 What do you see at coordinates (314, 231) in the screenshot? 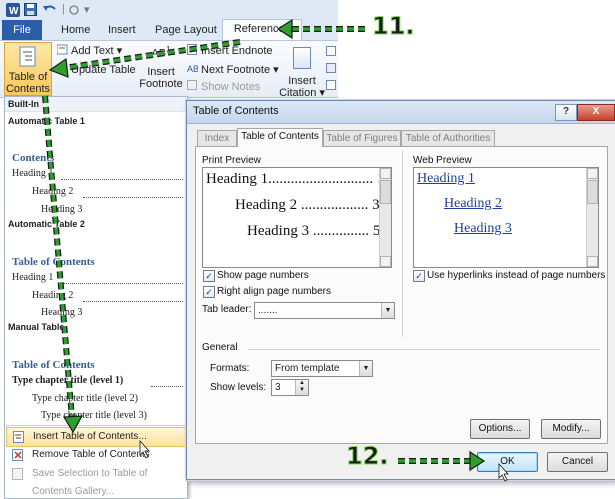
I see `print-preview-heading-3: Heading 3 ............... 5` at bounding box center [314, 231].